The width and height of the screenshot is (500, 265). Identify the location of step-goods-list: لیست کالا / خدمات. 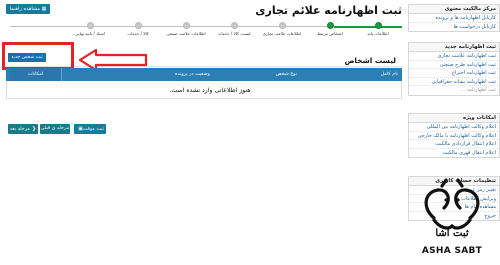
(234, 29).